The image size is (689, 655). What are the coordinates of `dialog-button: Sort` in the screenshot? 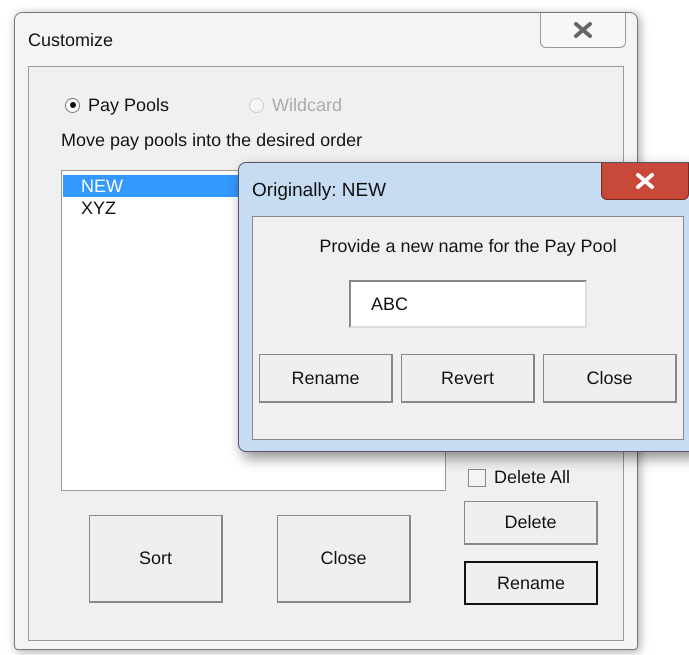 It's located at (156, 559).